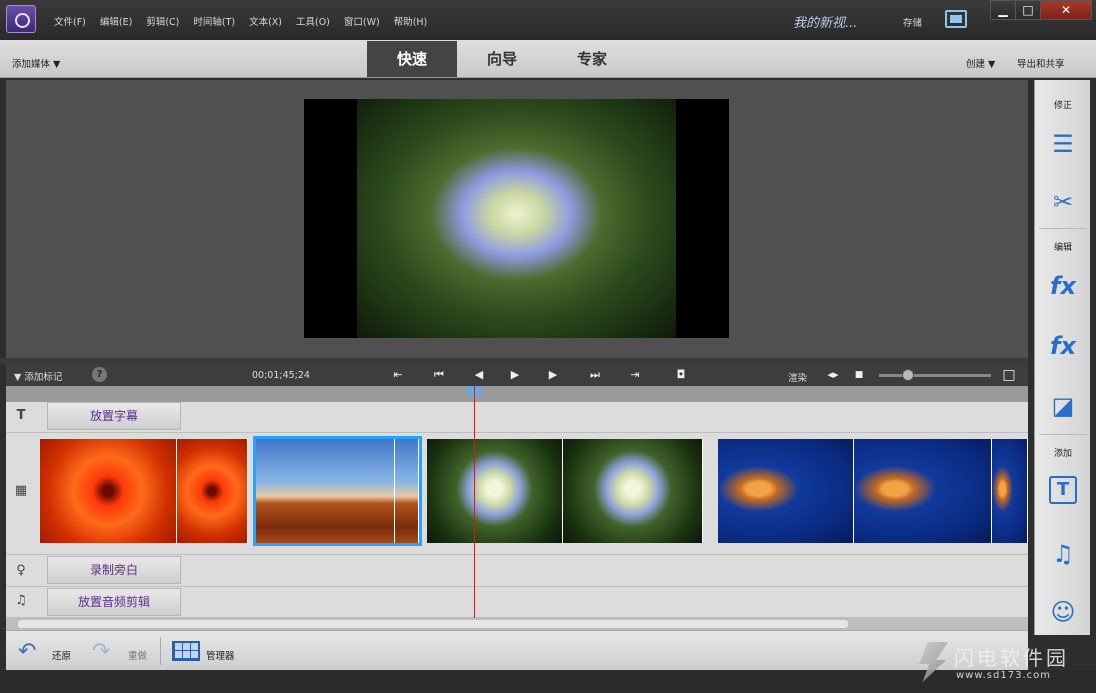 This screenshot has height=693, width=1096. What do you see at coordinates (517, 602) in the screenshot?
I see `audio-lane: ♫ 放置音频剪辑` at bounding box center [517, 602].